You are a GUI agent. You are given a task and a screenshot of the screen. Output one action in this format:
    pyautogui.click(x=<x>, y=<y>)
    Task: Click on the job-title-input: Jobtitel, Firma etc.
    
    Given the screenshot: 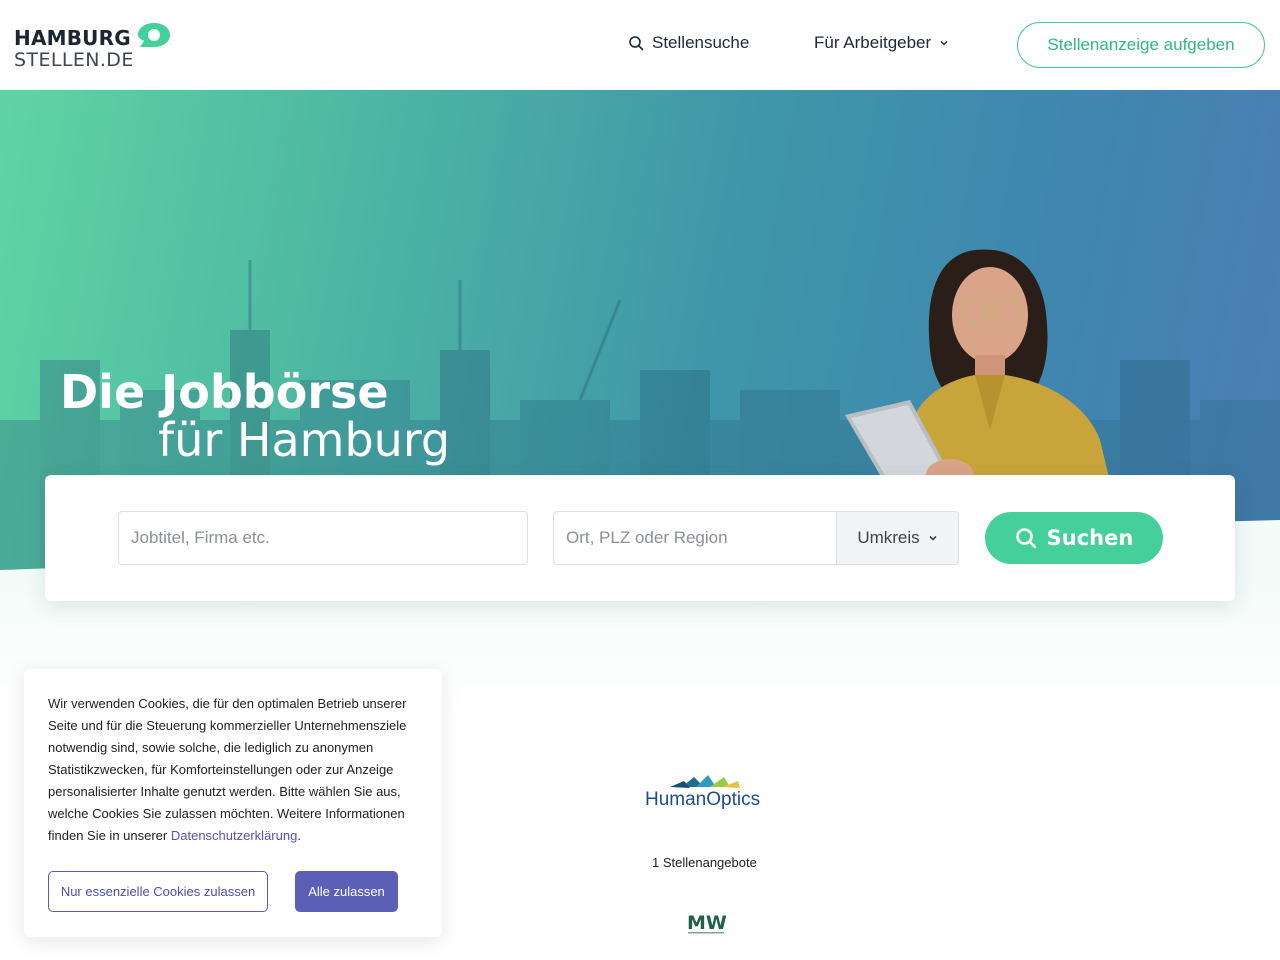 What is the action you would take?
    pyautogui.click(x=323, y=538)
    